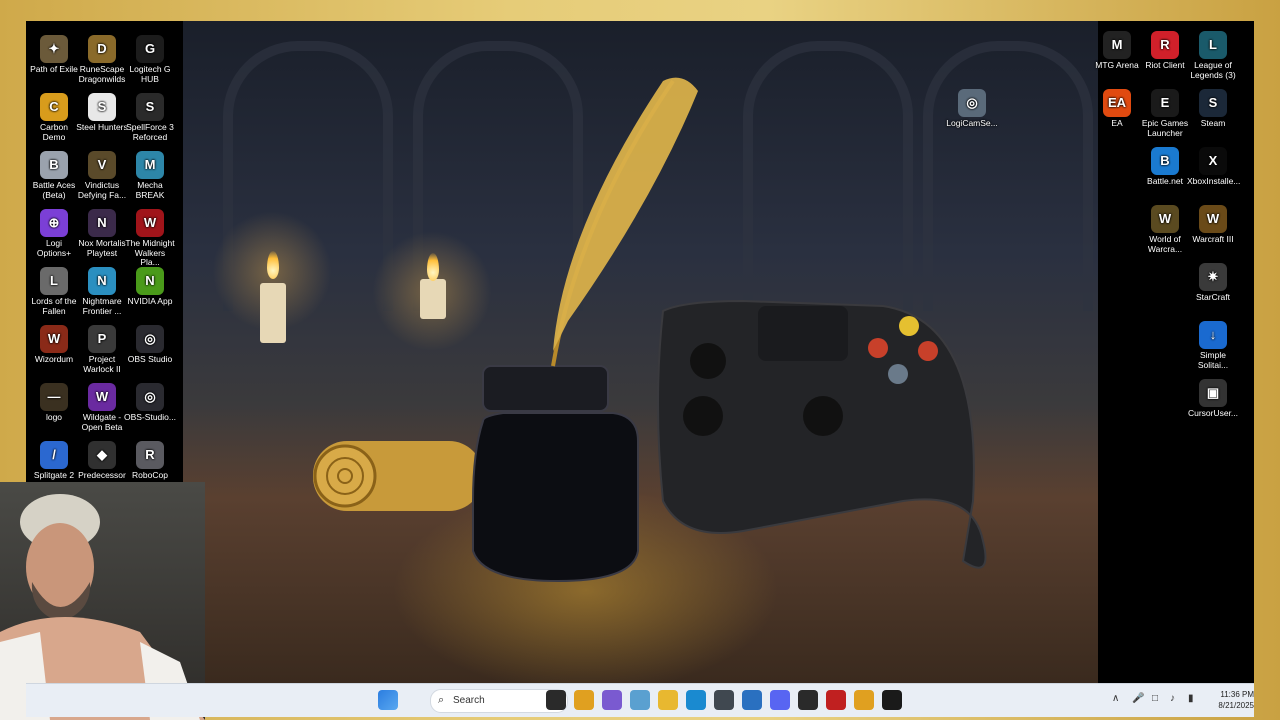 The image size is (1280, 720). What do you see at coordinates (150, 281) in the screenshot?
I see `app-icon: N` at bounding box center [150, 281].